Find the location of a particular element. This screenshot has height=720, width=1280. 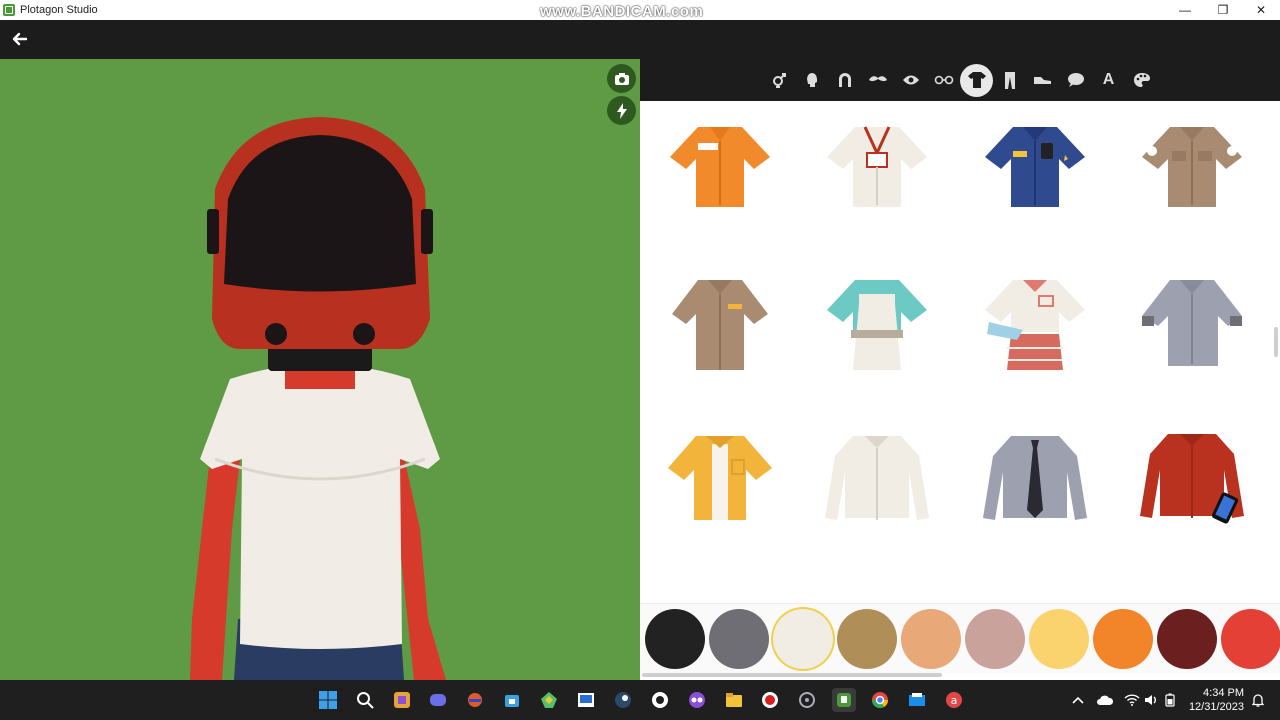

category-text: A is located at coordinates (1108, 80).